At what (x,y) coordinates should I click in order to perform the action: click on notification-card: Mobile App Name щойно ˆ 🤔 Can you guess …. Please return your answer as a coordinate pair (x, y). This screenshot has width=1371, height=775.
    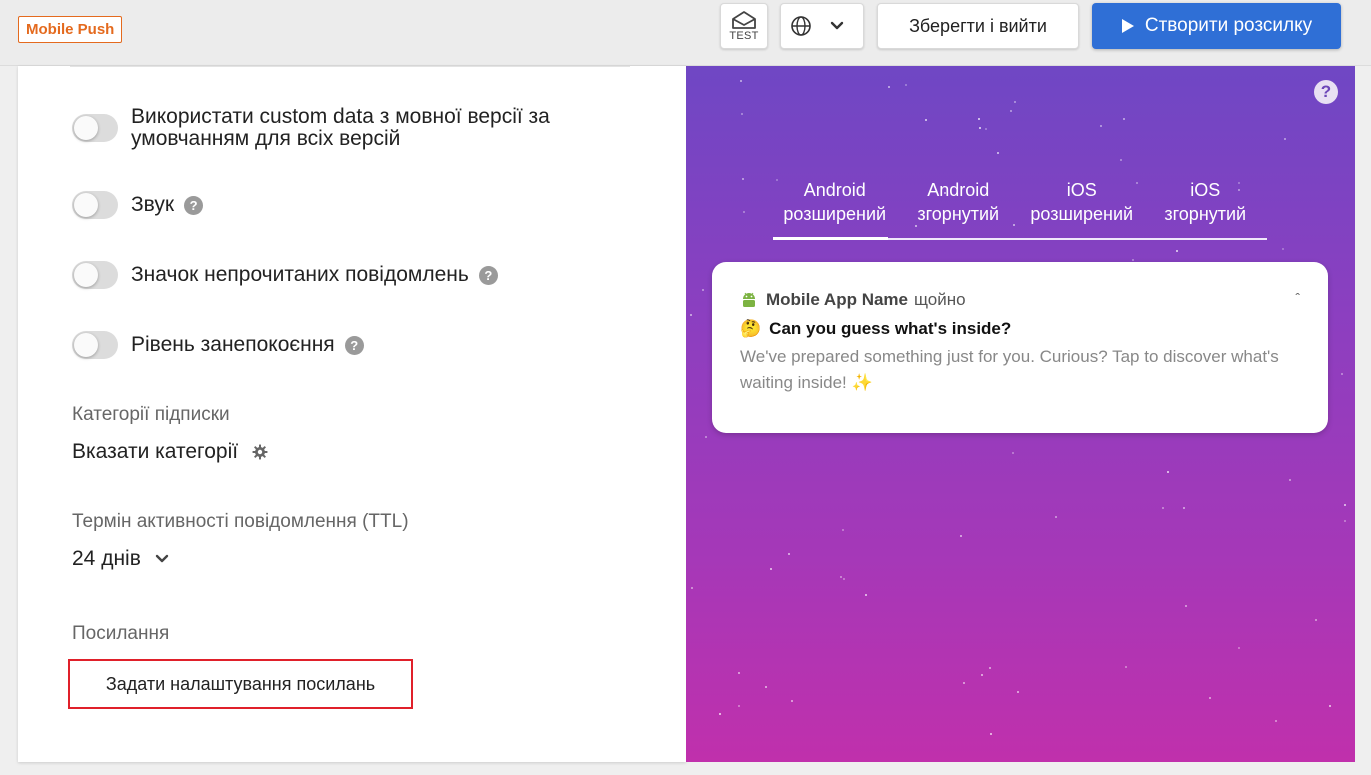
    Looking at the image, I should click on (1020, 347).